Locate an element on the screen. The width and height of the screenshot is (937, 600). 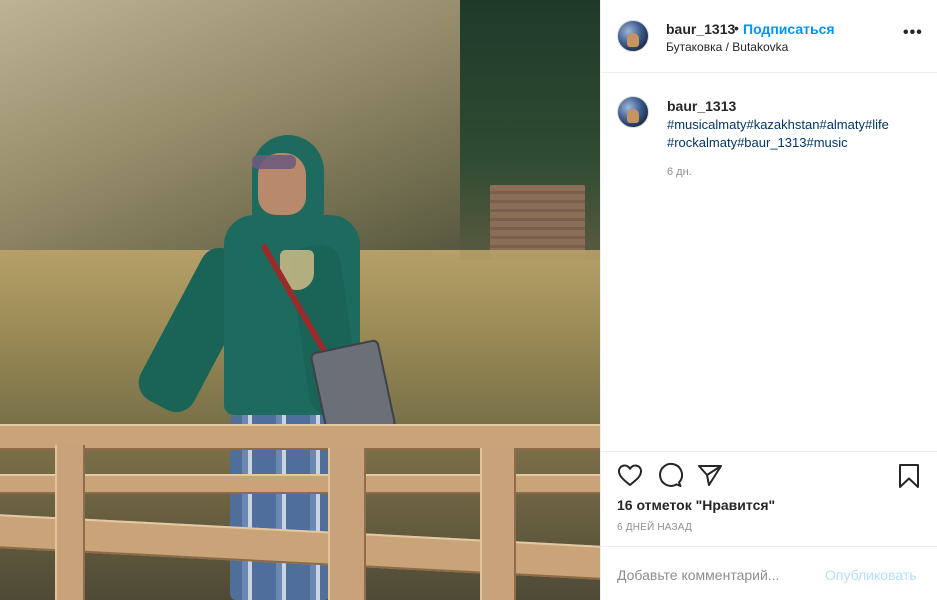
user-avatar is located at coordinates (633, 36).